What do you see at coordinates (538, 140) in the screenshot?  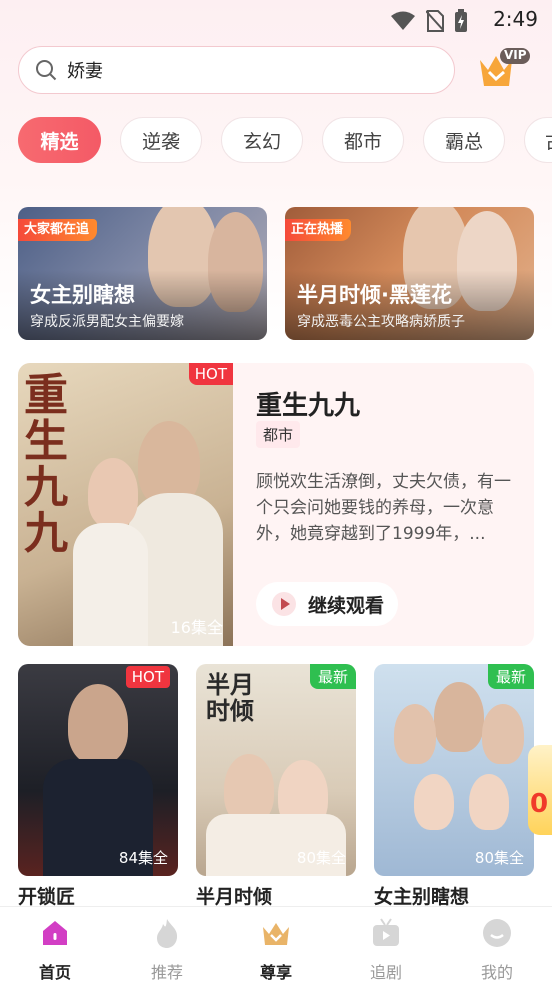 I see `tab-ancient: 古` at bounding box center [538, 140].